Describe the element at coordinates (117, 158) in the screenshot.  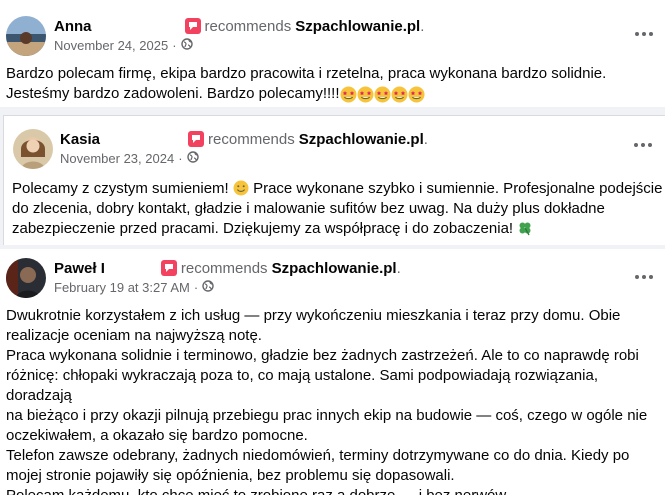
I see `post-date: November 23, 2024` at that location.